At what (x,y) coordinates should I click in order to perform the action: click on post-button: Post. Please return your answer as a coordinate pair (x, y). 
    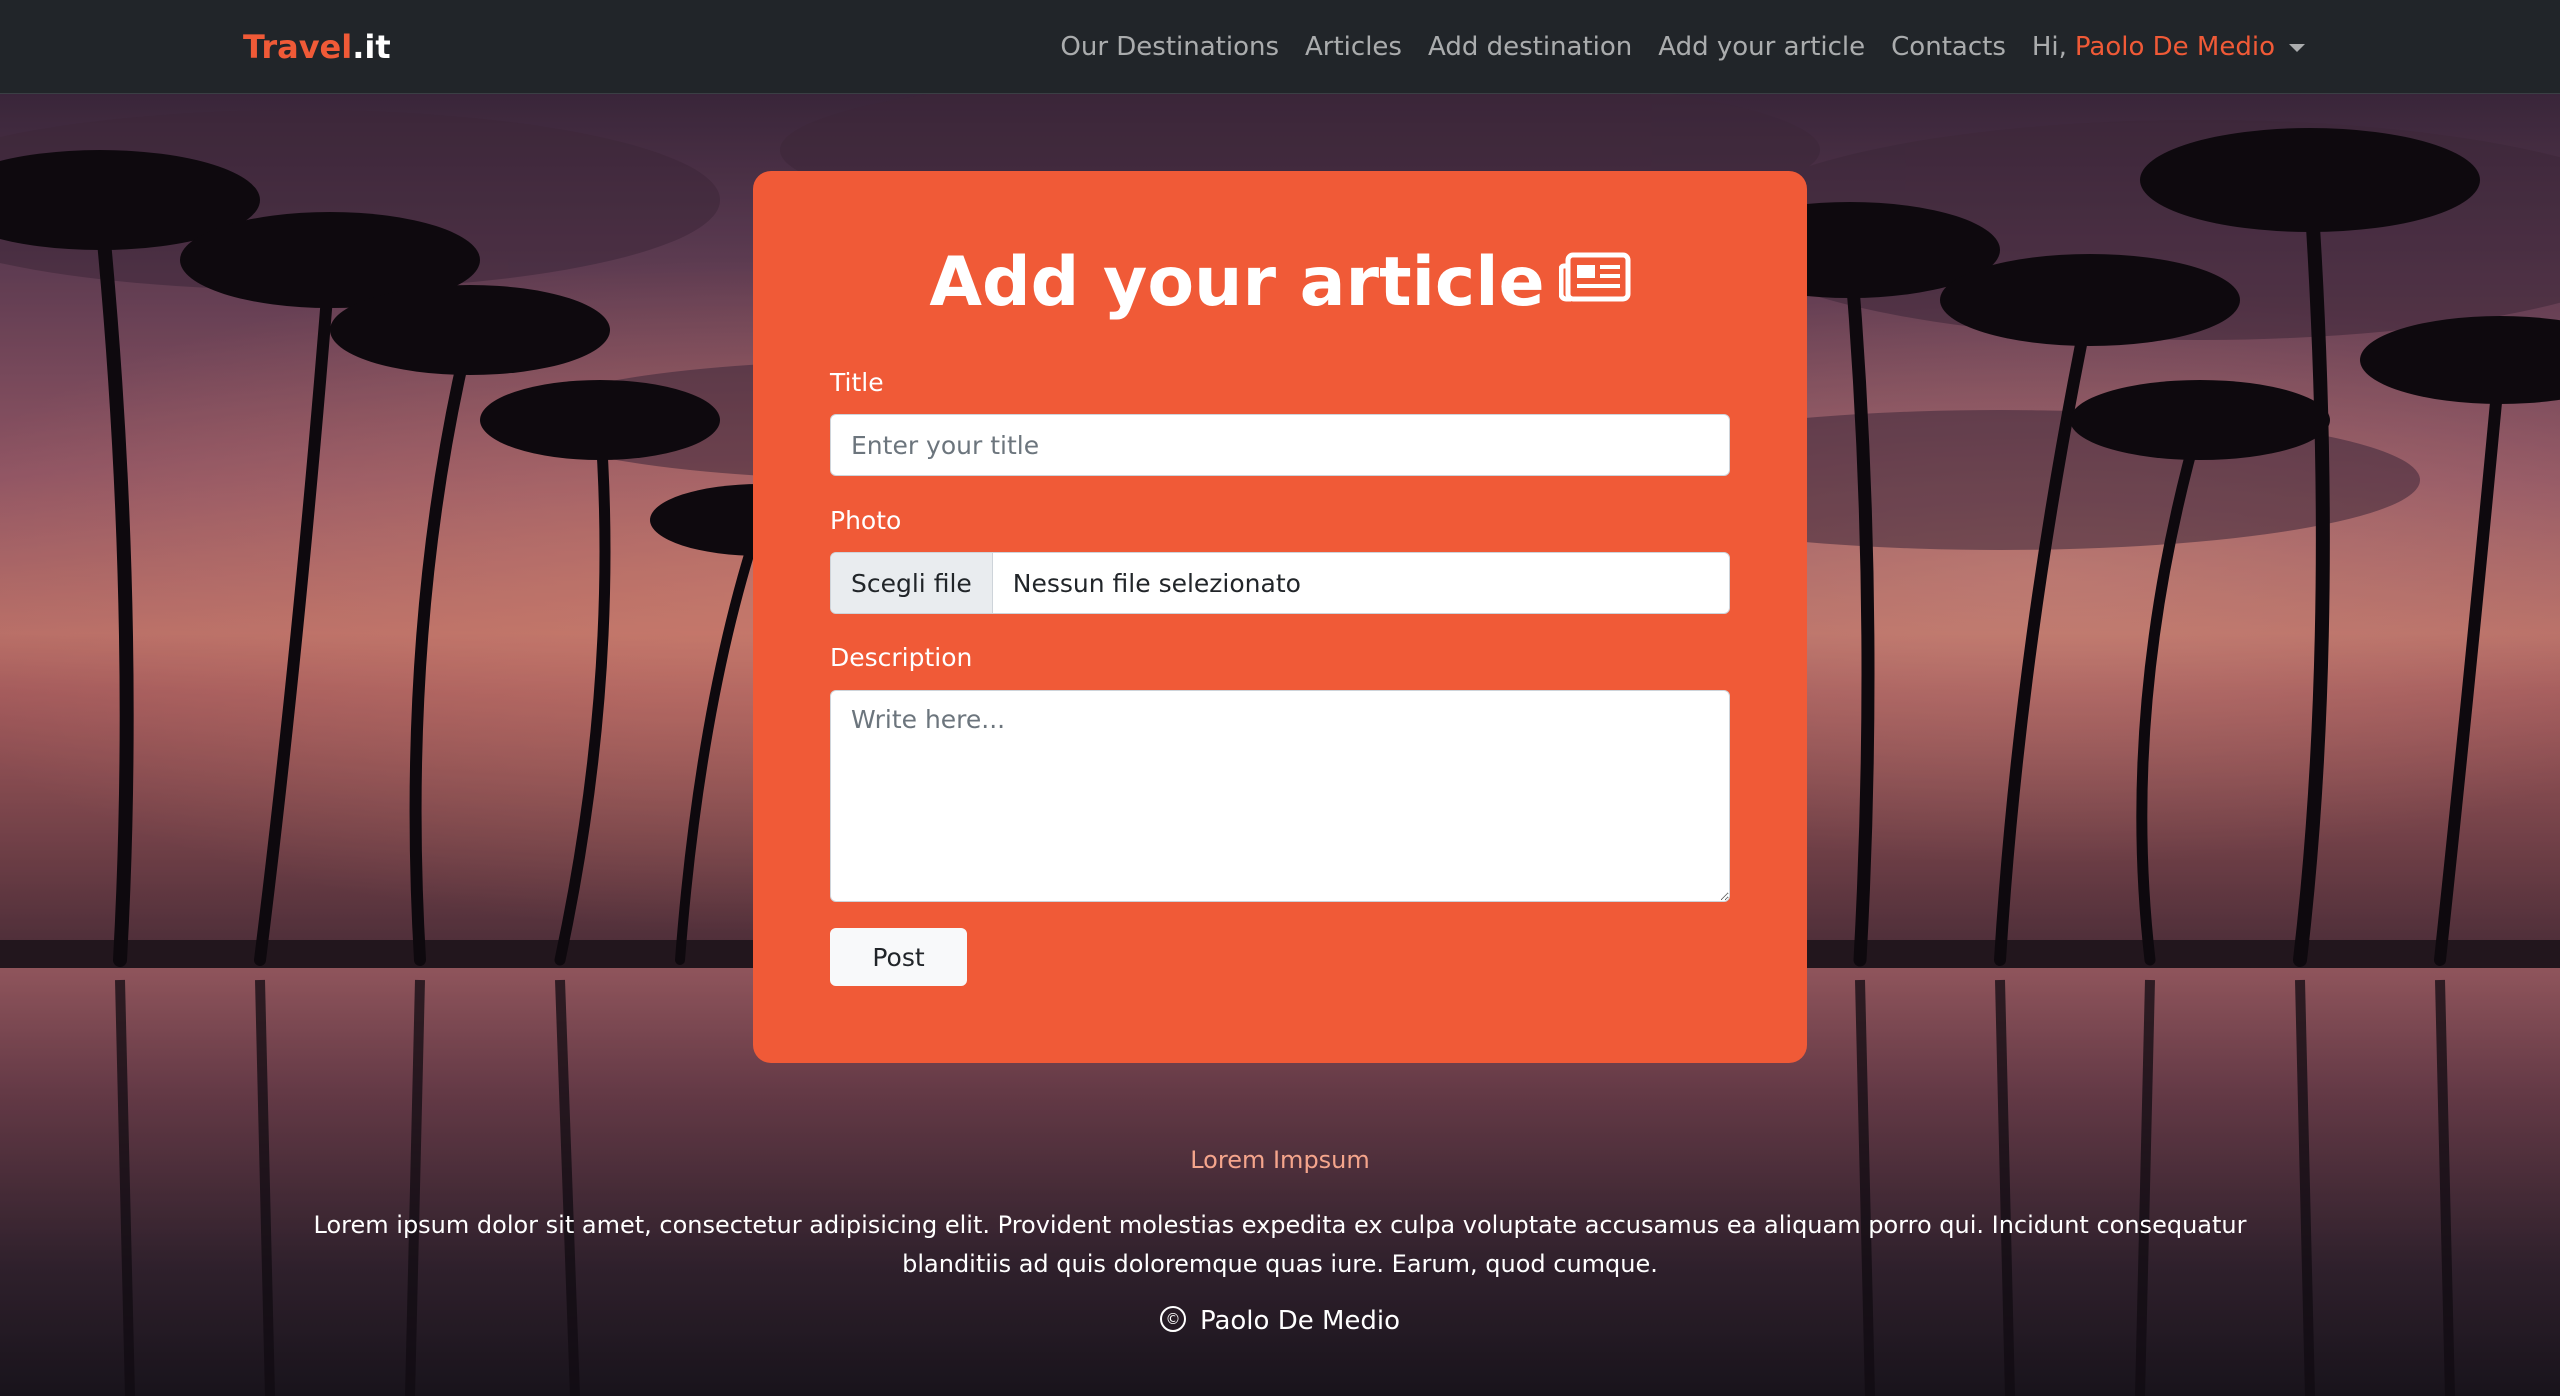
    Looking at the image, I should click on (898, 957).